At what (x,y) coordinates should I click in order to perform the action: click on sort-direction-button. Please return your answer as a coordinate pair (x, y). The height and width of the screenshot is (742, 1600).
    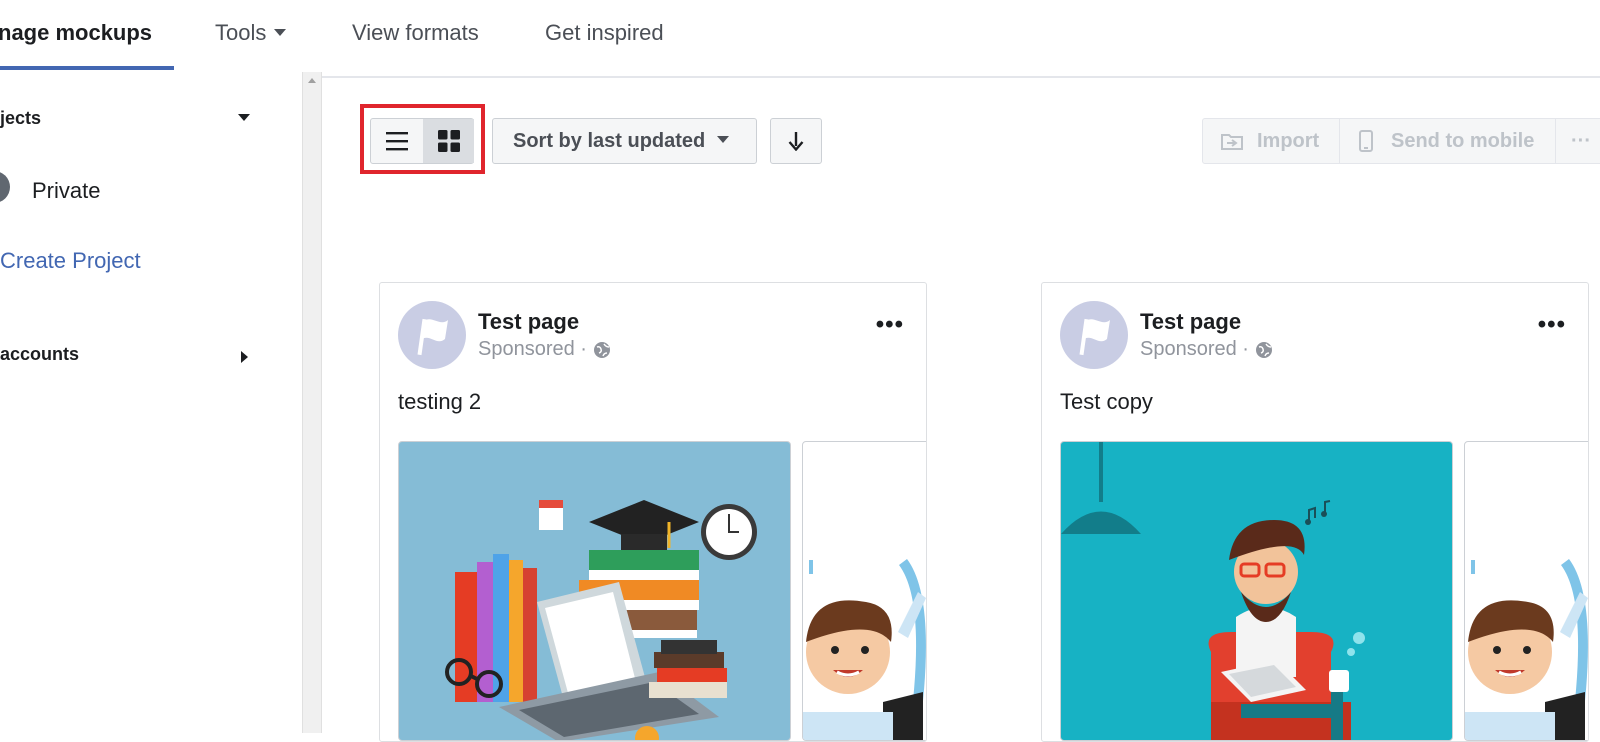
    Looking at the image, I should click on (796, 141).